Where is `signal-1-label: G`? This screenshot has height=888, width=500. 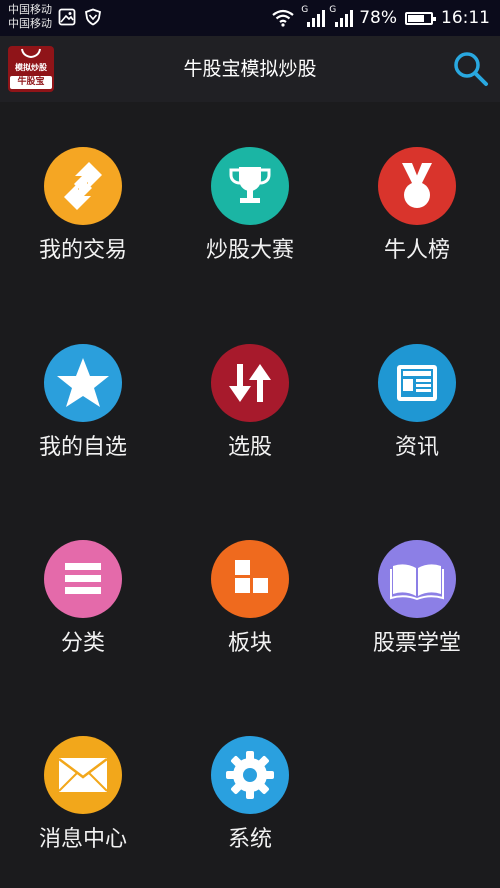
signal-1-label: G is located at coordinates (305, 10).